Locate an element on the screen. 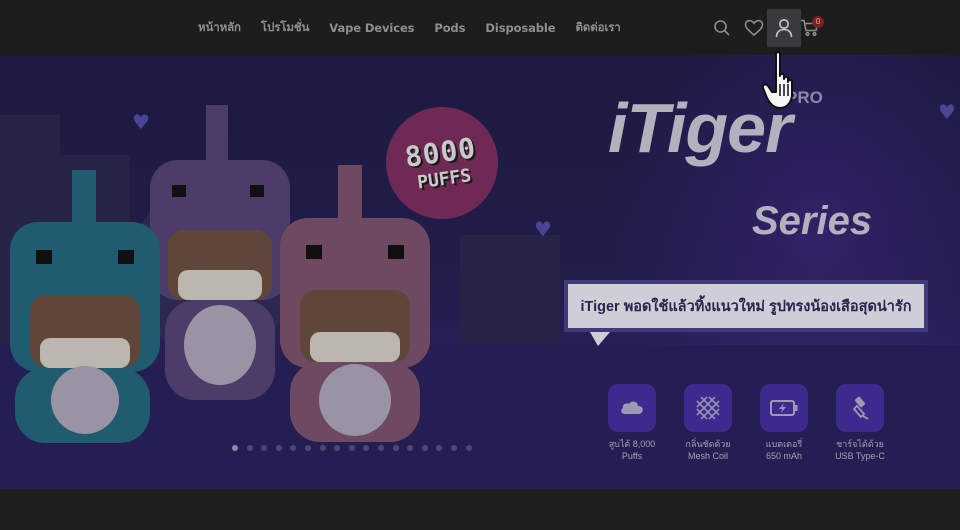 The width and height of the screenshot is (960, 530). feature-line2: USB Type-C is located at coordinates (860, 456).